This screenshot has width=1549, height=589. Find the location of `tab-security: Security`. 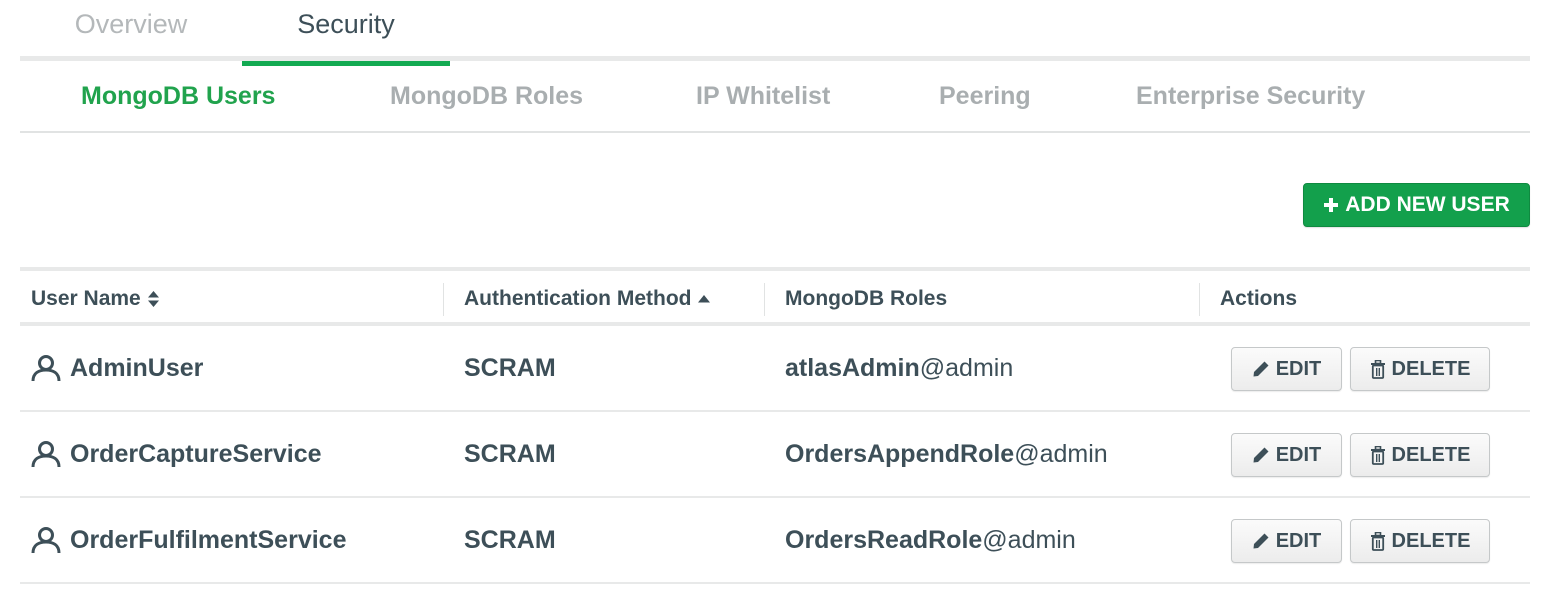

tab-security: Security is located at coordinates (346, 33).